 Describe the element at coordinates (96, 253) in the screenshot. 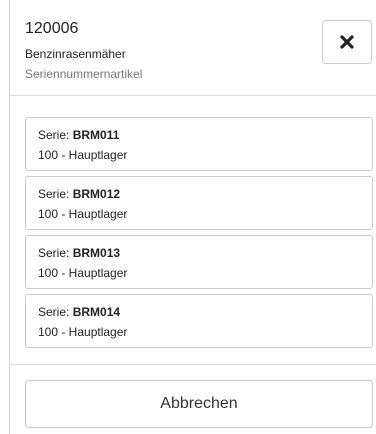

I see `serial-number: BRM013` at that location.